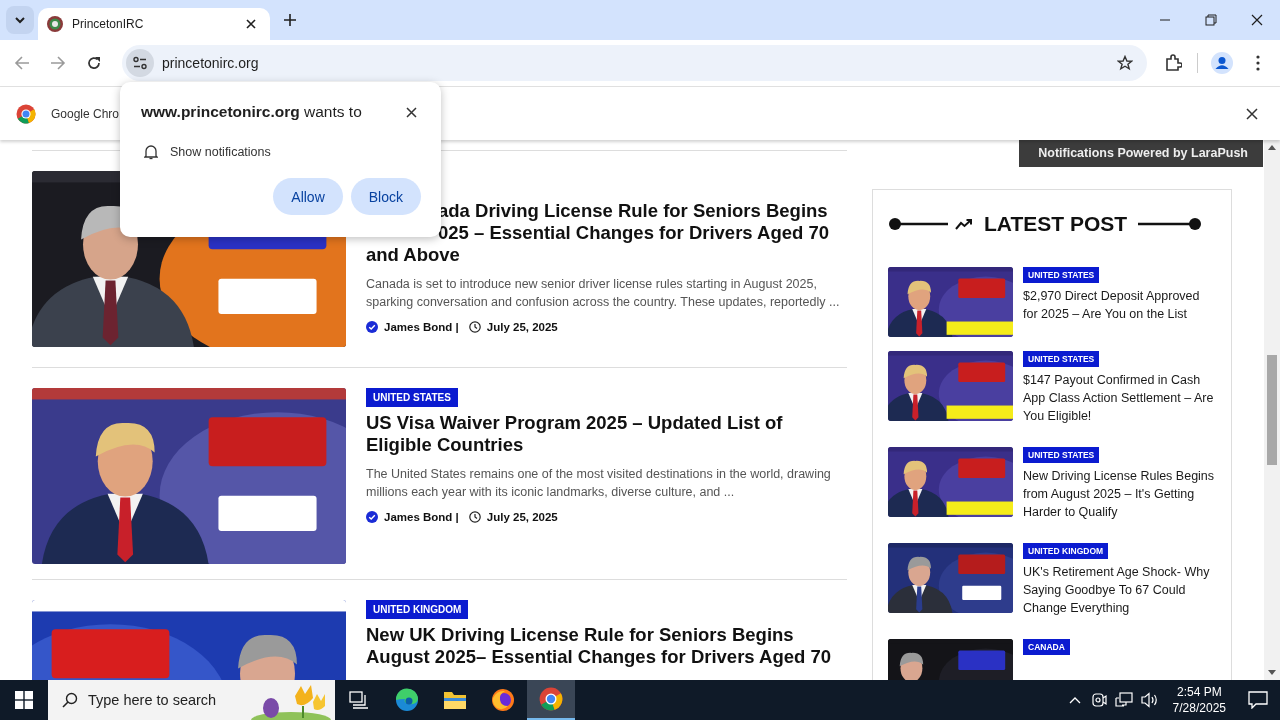  Describe the element at coordinates (385, 196) in the screenshot. I see `block-button: Block` at that location.